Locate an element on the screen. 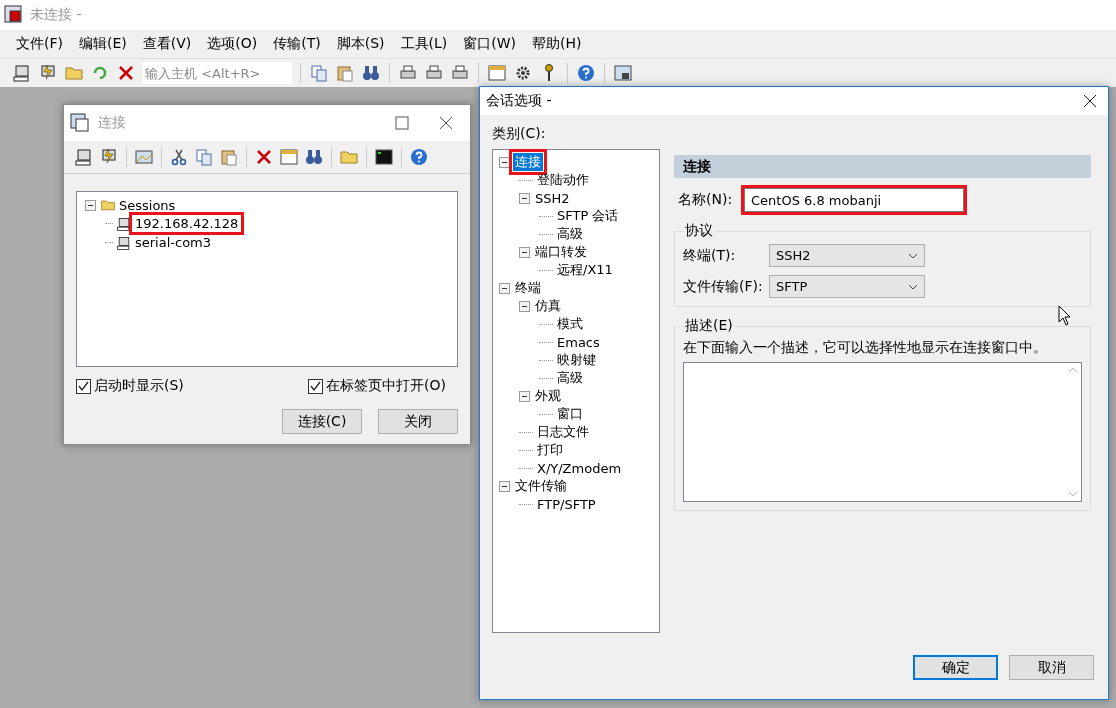  checkbox-label: 启动时显示(S) is located at coordinates (139, 386).